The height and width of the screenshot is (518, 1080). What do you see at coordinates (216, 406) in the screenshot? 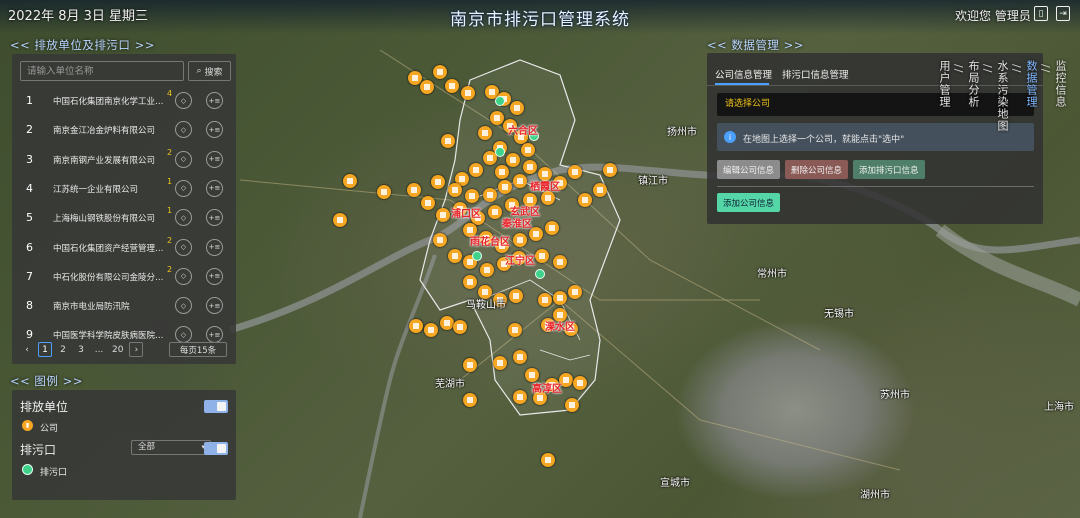
I see `discharge-unit-toggle` at bounding box center [216, 406].